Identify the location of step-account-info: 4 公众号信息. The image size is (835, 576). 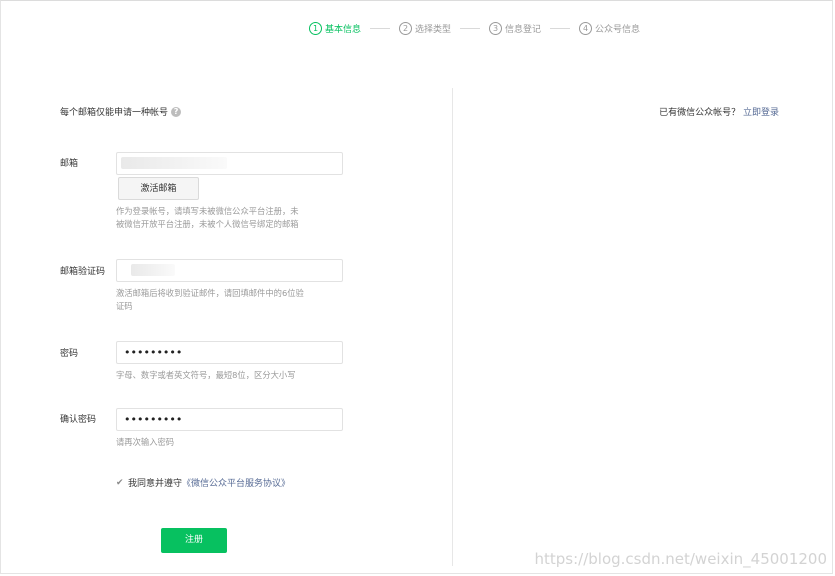
(610, 28).